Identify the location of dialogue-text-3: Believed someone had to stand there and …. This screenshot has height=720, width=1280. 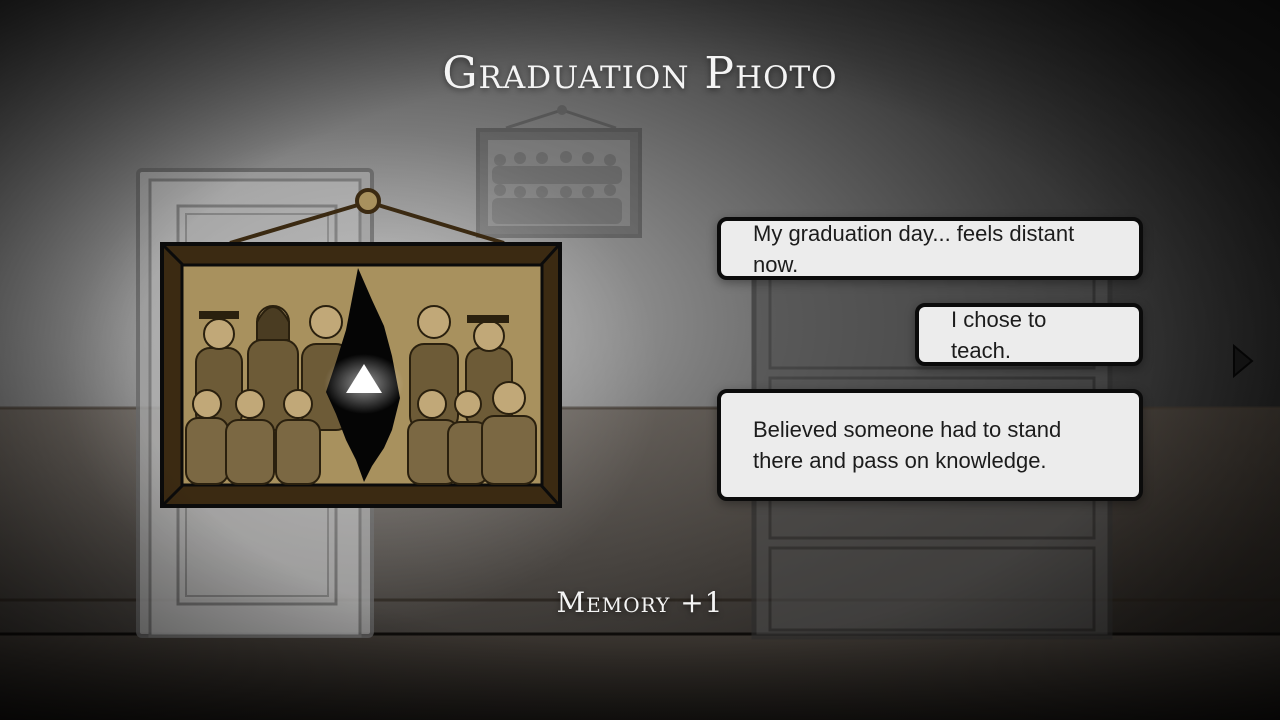
(907, 445).